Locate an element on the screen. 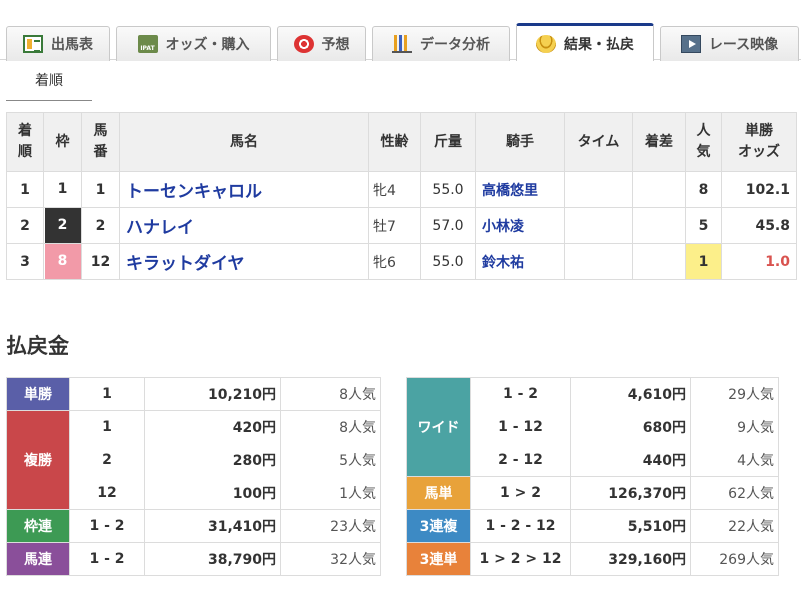 The image size is (801, 607). combination-cell: 1 > 2 is located at coordinates (520, 493).